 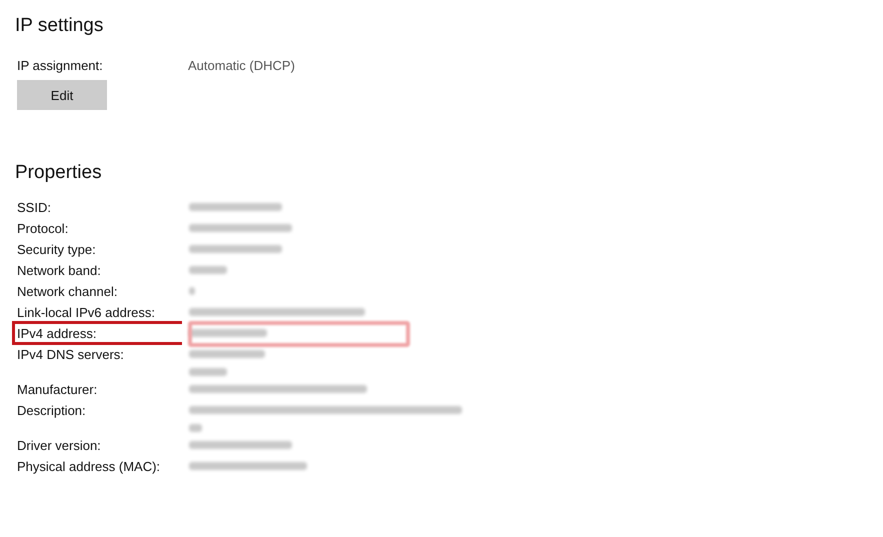 I want to click on property-label: Protocol:, so click(x=42, y=229).